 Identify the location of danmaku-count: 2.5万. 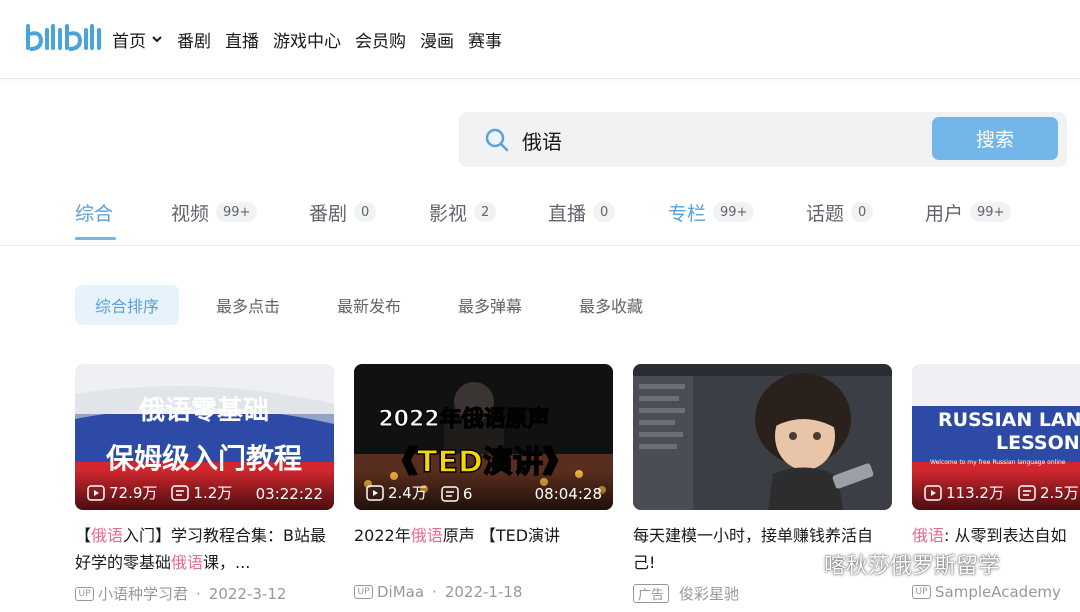
(1048, 492).